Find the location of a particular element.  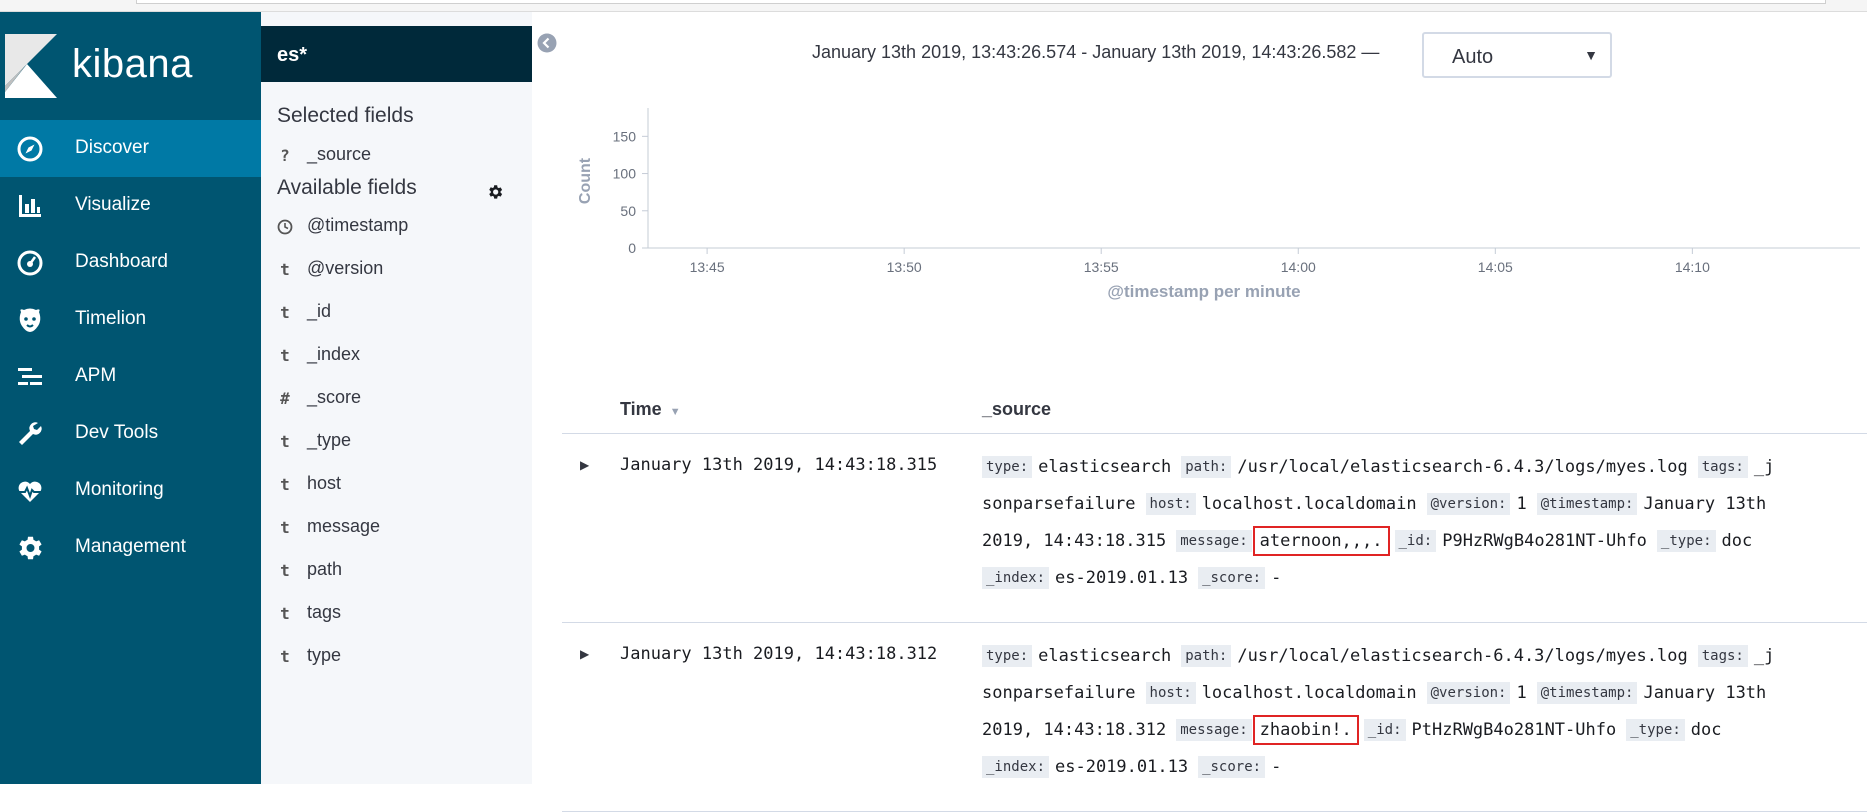

row-timestamp: January 13th 2019, 14:43:18.315 is located at coordinates (779, 465).